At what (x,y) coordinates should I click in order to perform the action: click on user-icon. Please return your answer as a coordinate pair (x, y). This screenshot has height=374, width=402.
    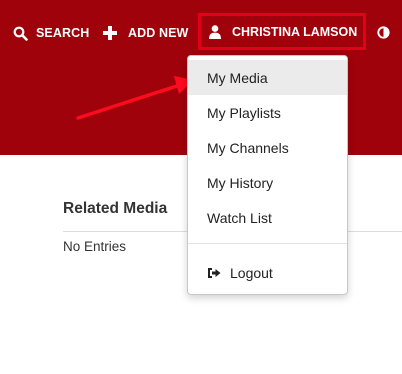
    Looking at the image, I should click on (215, 31).